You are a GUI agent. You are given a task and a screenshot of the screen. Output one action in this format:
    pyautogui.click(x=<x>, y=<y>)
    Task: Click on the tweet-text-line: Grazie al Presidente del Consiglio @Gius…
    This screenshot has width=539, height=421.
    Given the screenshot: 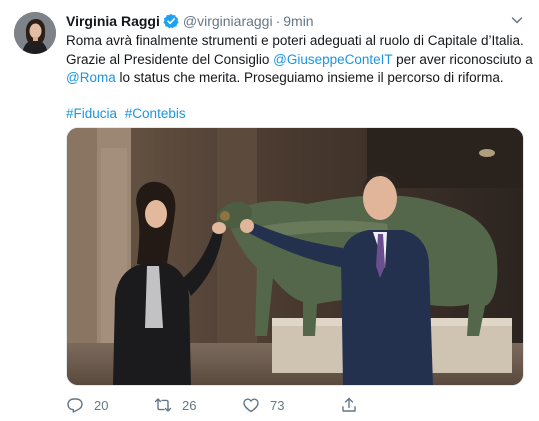 What is the action you would take?
    pyautogui.click(x=299, y=60)
    